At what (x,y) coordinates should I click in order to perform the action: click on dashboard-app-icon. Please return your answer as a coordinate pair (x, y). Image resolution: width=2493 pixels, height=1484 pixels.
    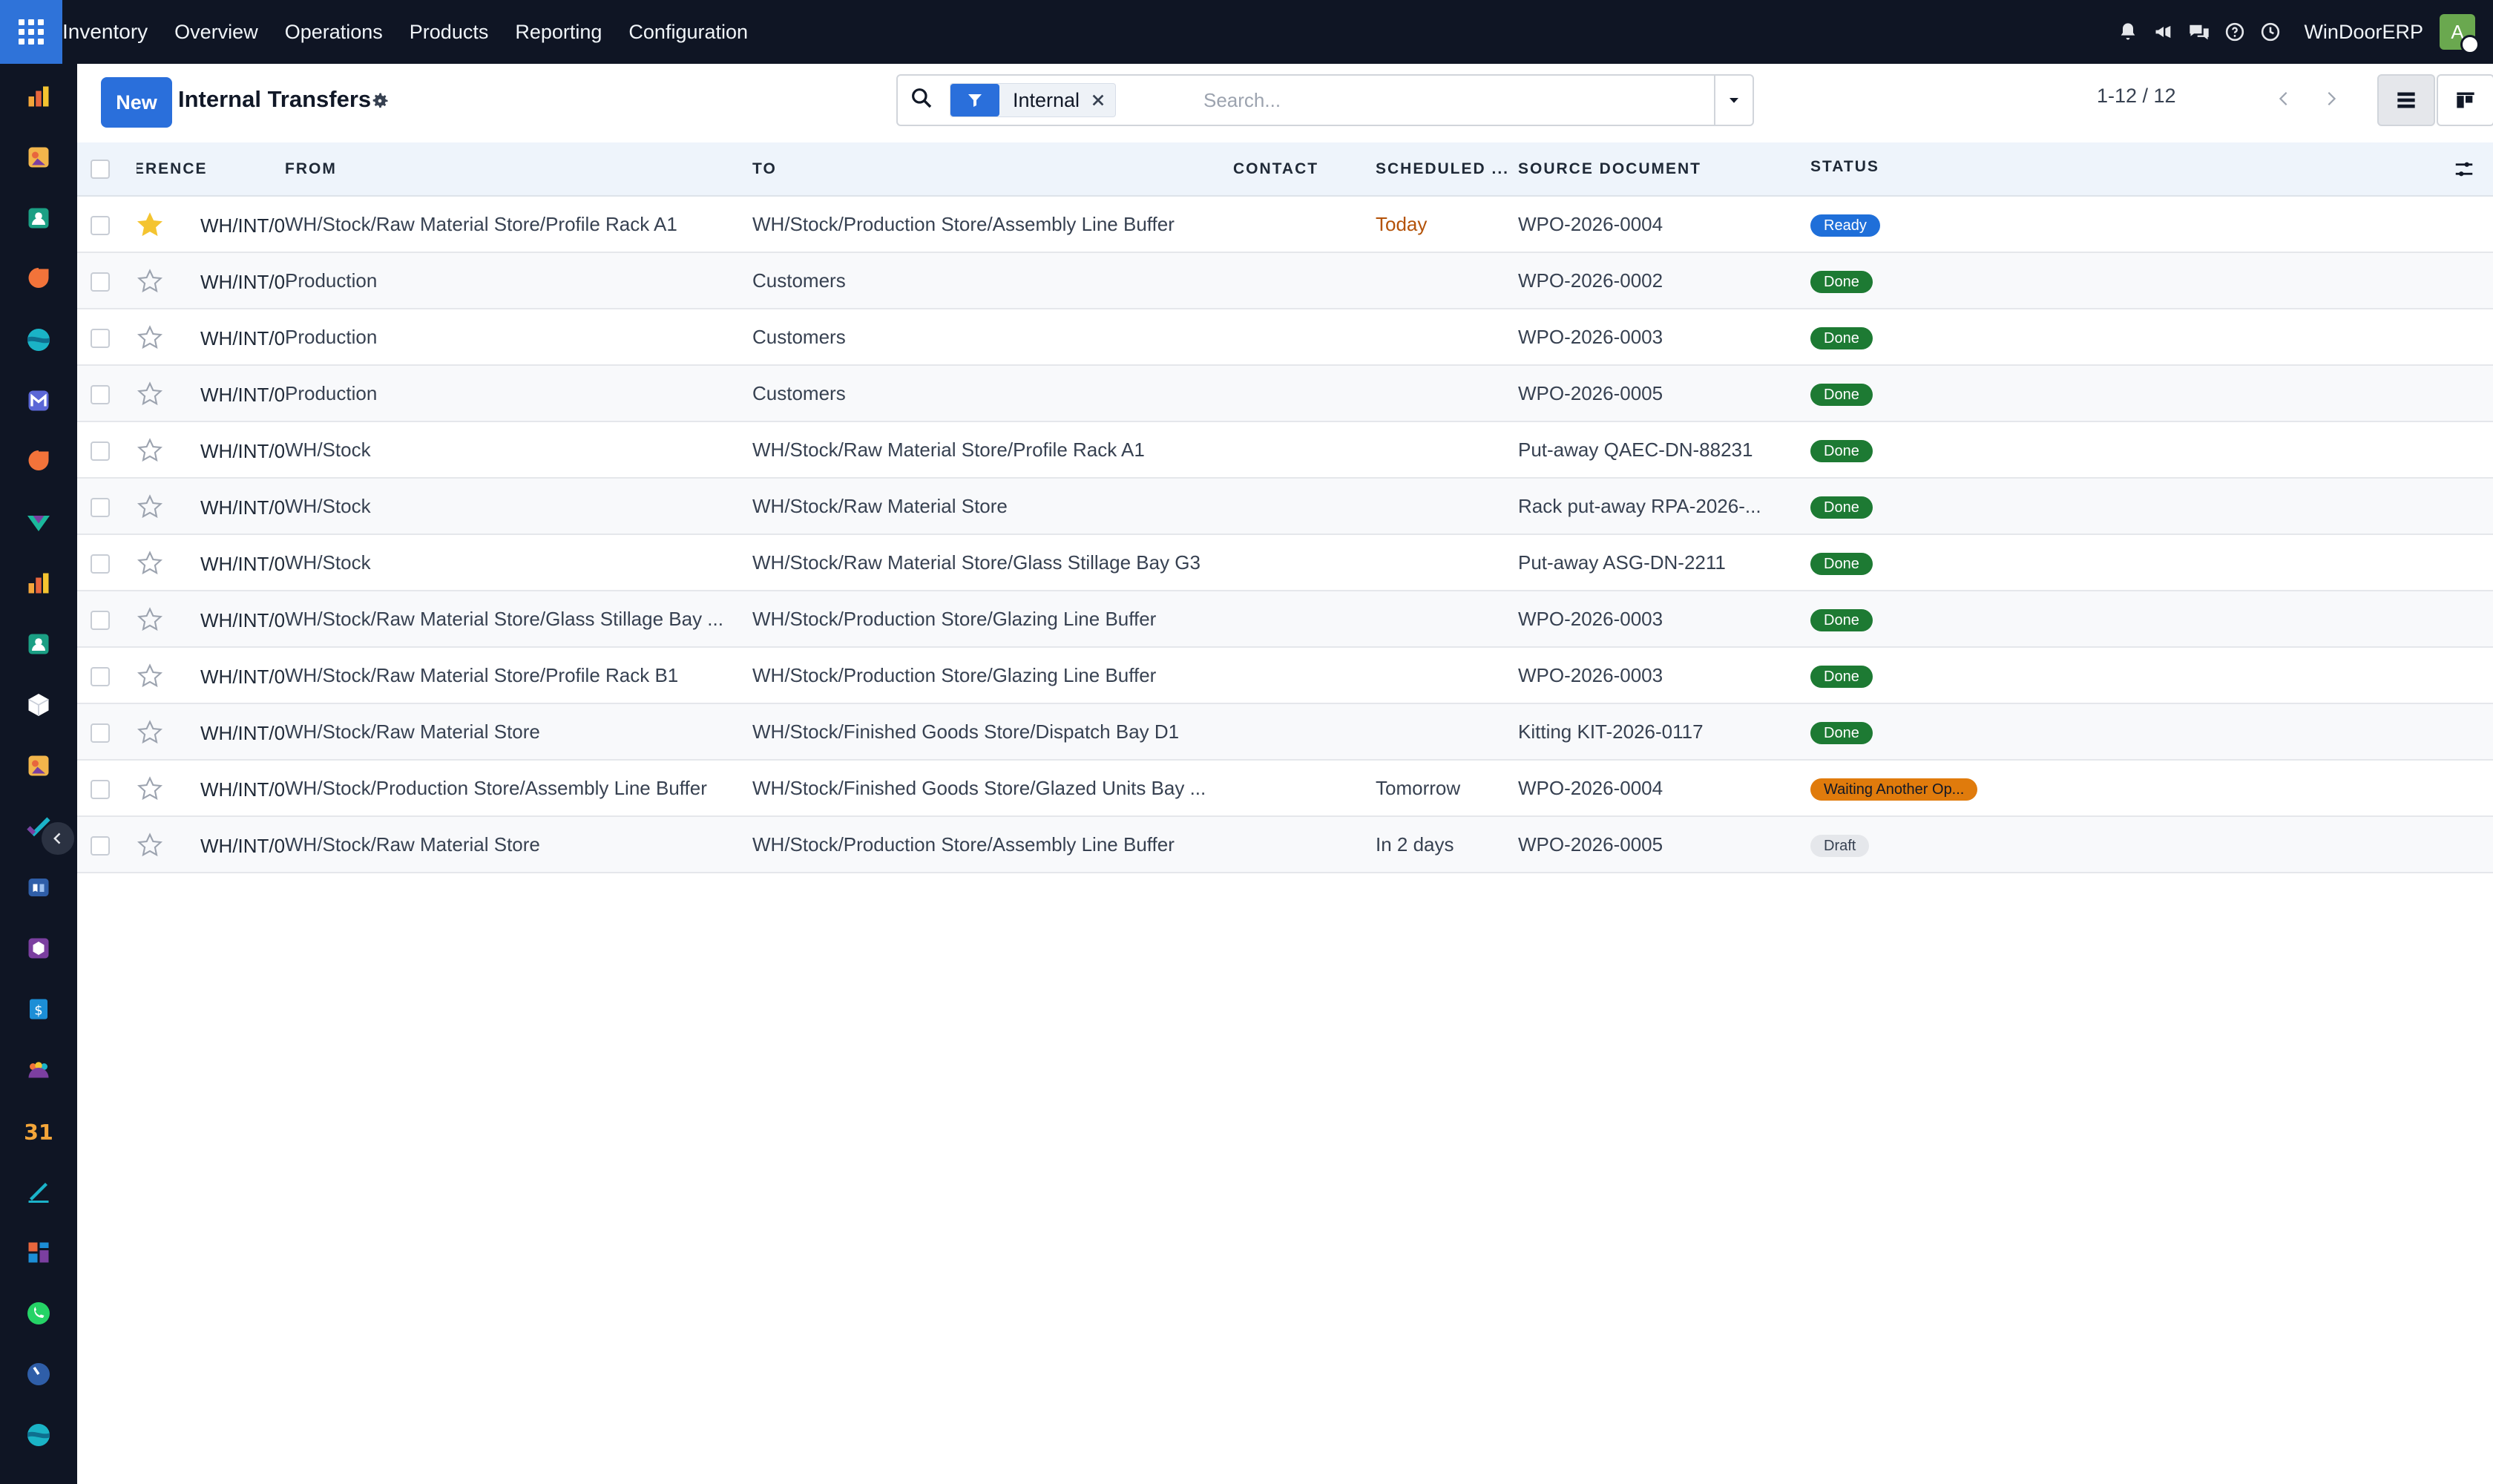
    Looking at the image, I should click on (38, 1252).